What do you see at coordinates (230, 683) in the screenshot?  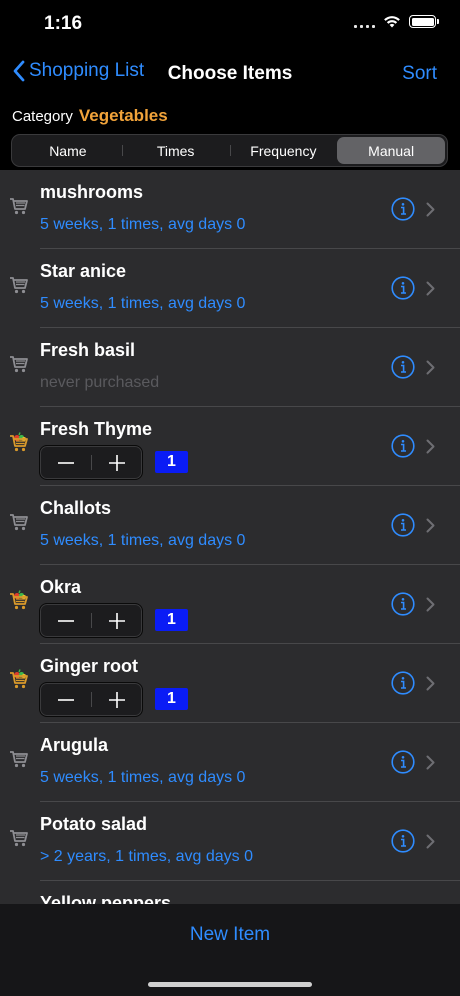 I see `list-item: Ginger root 1` at bounding box center [230, 683].